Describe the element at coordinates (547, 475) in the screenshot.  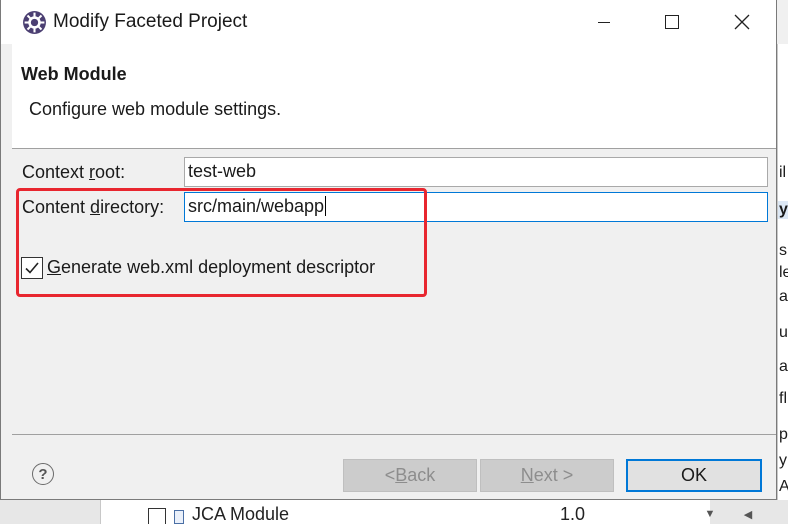
I see `next-button: Next >` at that location.